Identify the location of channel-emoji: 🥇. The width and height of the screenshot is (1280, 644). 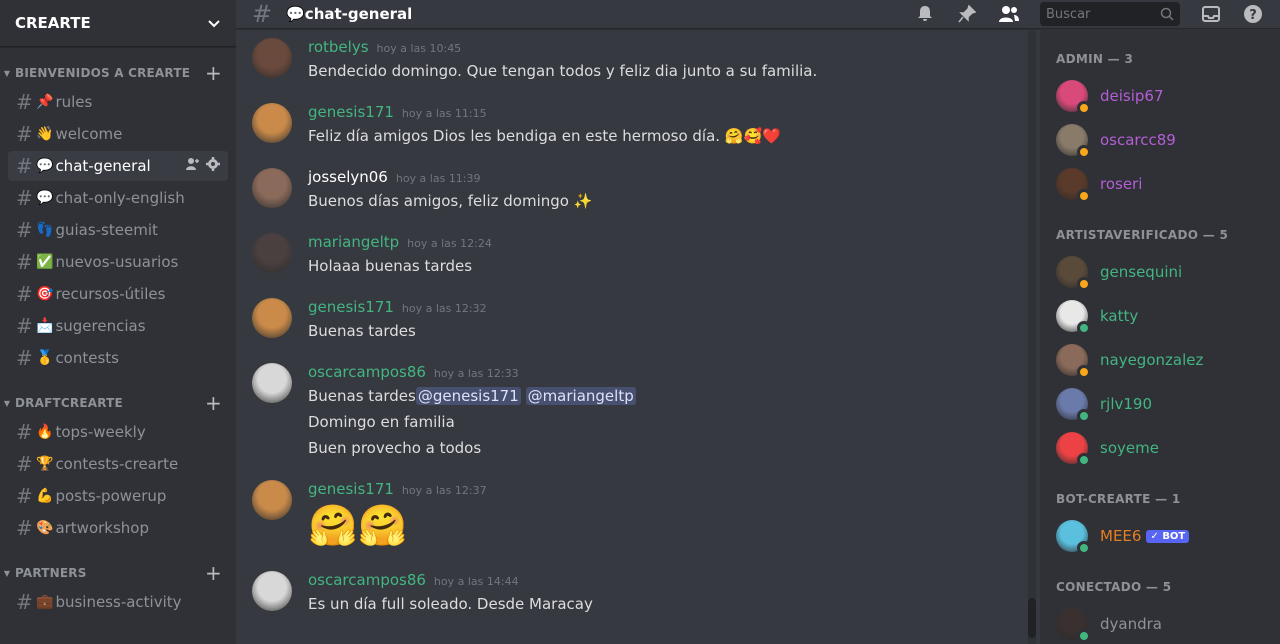
(45, 358).